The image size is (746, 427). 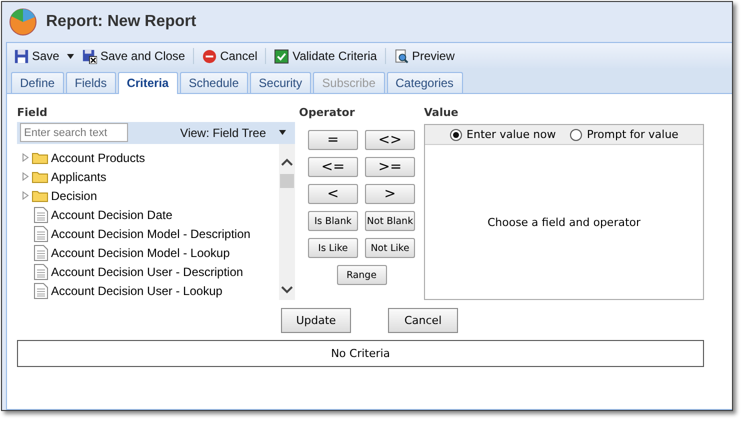 What do you see at coordinates (423, 320) in the screenshot?
I see `action-button: Cancel` at bounding box center [423, 320].